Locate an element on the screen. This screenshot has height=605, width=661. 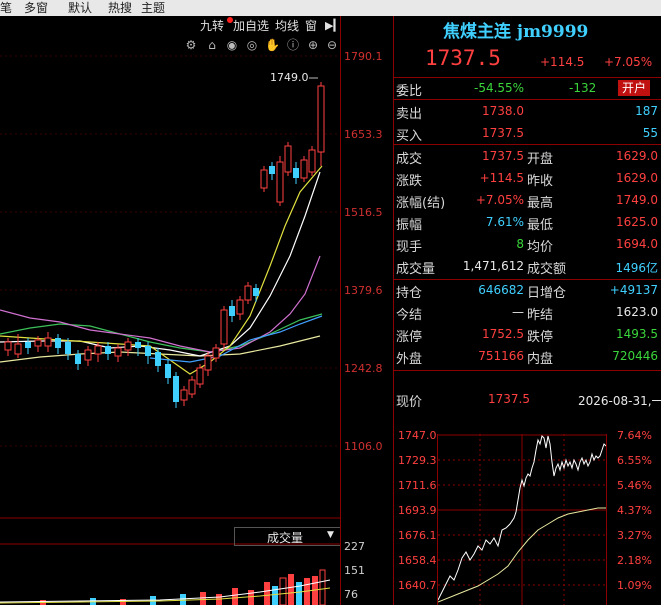
mini-left-tick: 1640.7 is located at coordinates (417, 585).